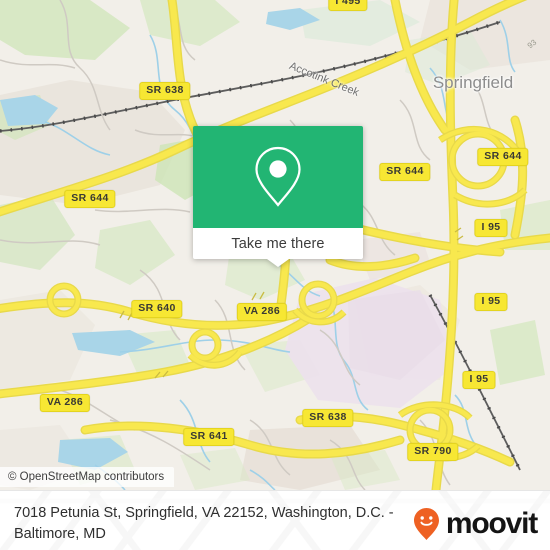  Describe the element at coordinates (90, 199) in the screenshot. I see `road-shield-sr-644-west: SR 644` at that location.